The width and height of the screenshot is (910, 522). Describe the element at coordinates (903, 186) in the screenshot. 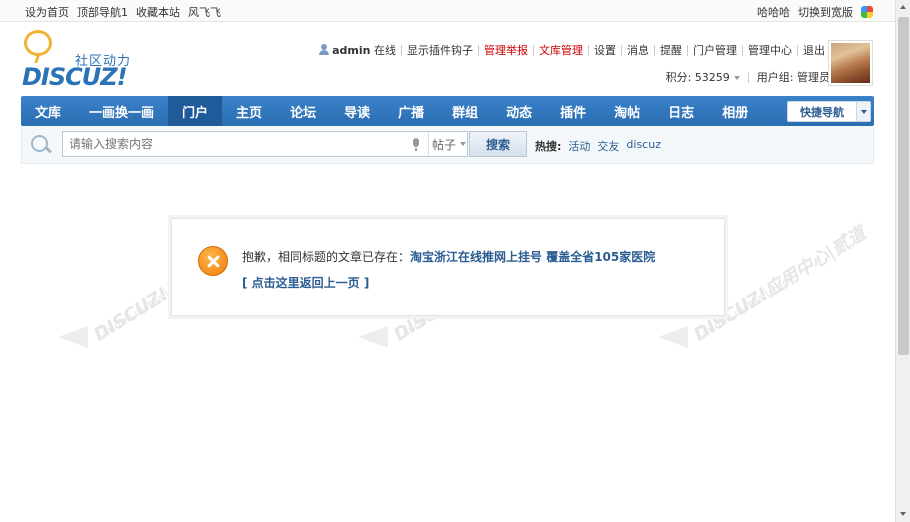

I see `scroll-thumb` at that location.